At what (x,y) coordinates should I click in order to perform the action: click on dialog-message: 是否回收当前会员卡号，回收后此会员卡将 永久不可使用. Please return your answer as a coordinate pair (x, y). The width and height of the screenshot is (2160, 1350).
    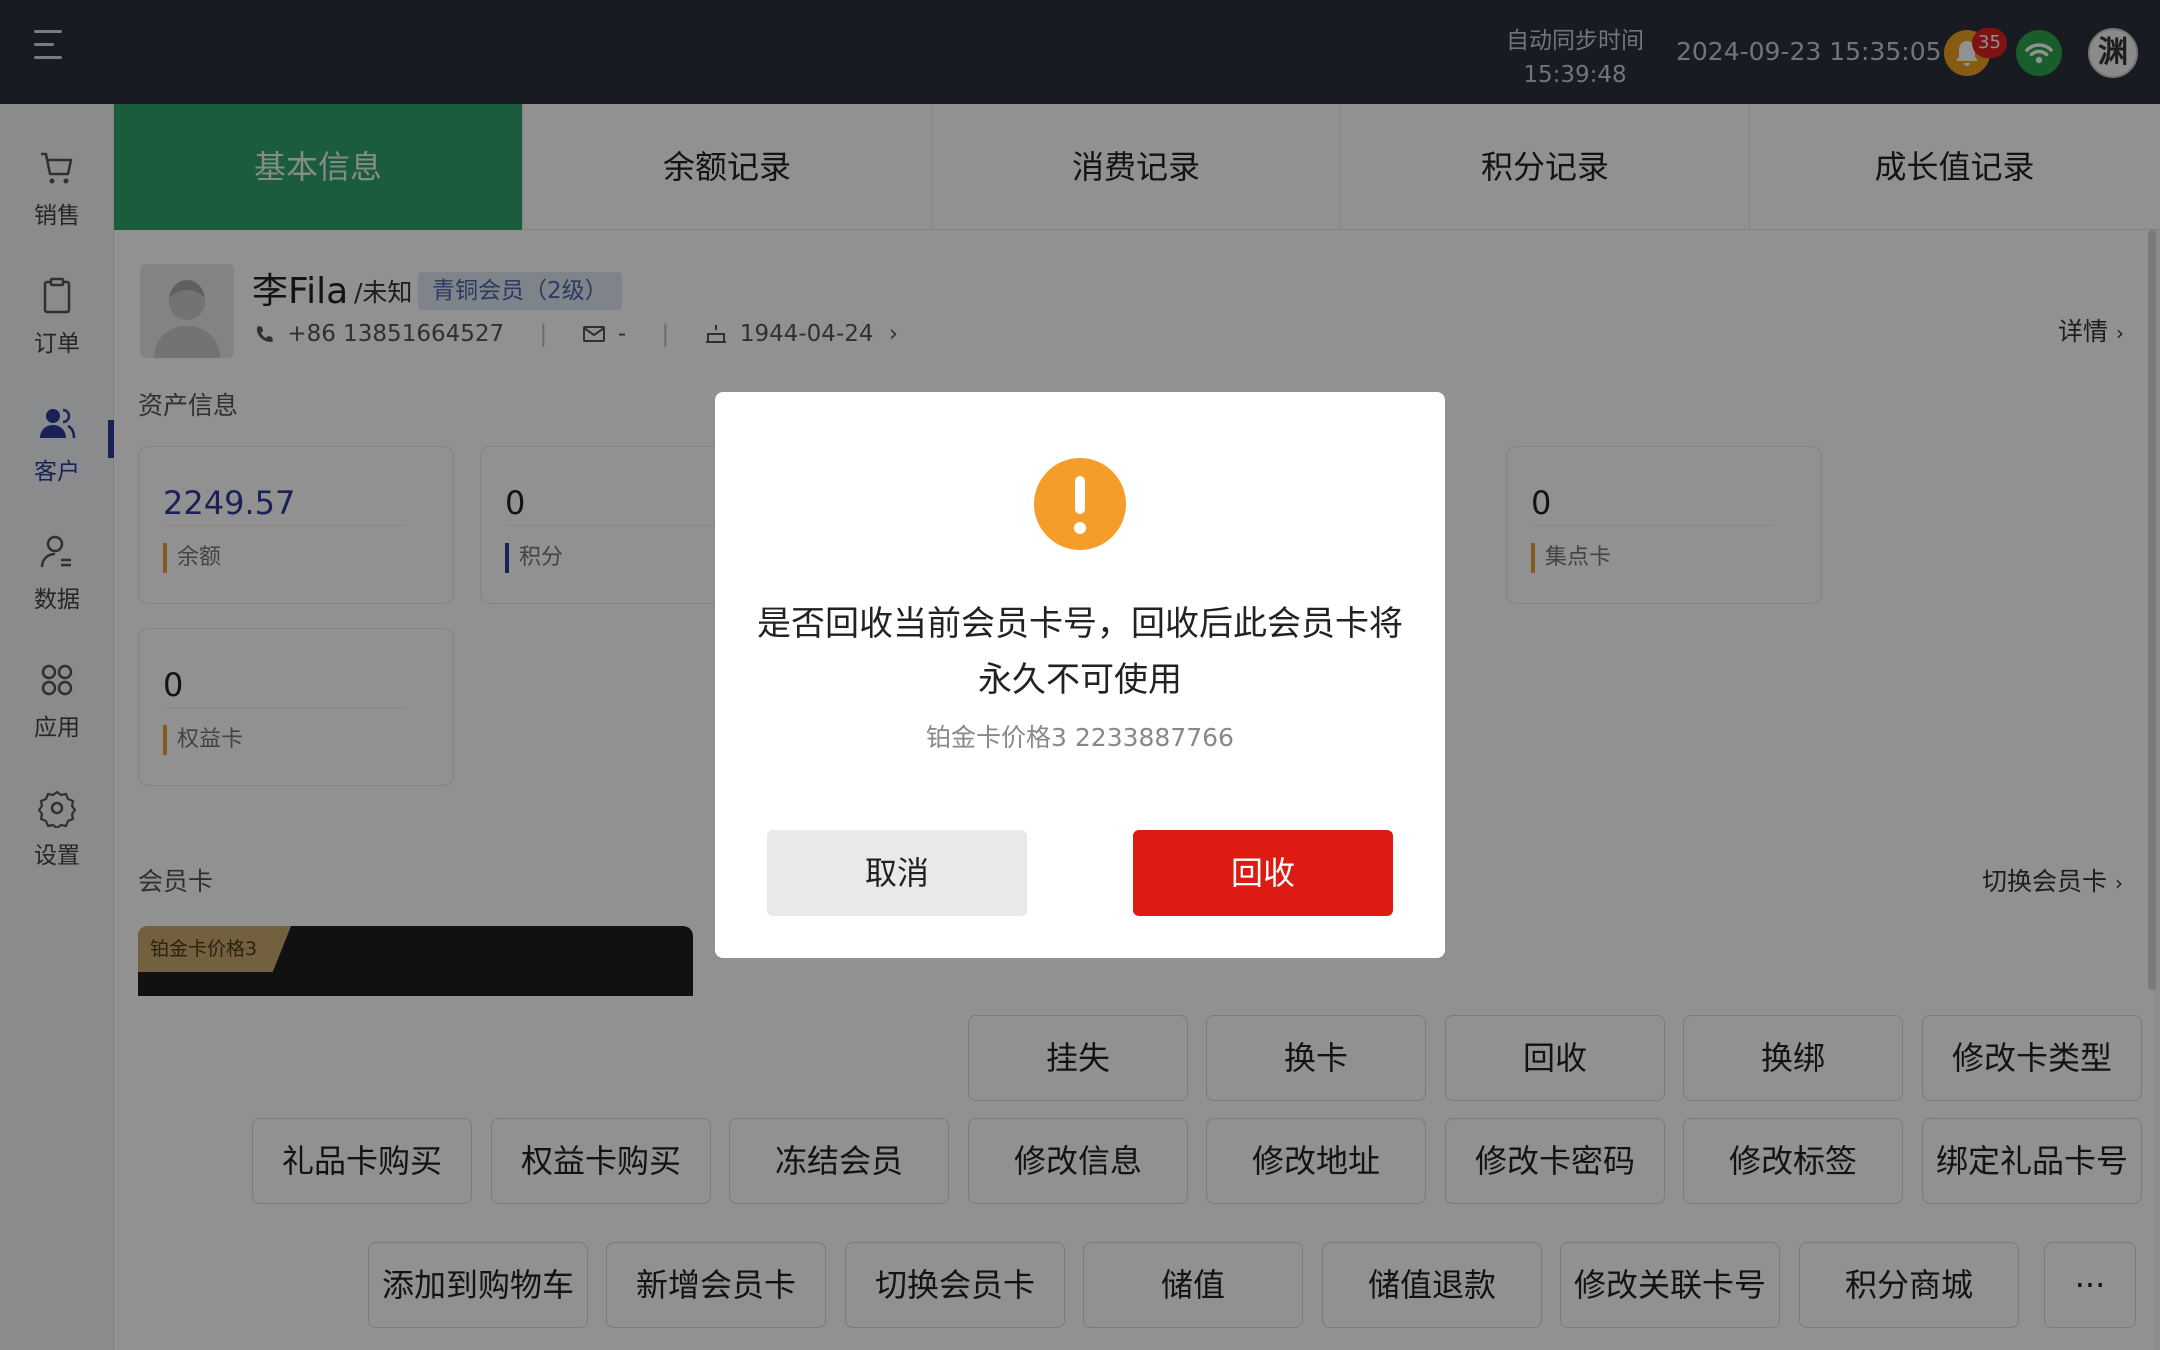
    Looking at the image, I should click on (1080, 652).